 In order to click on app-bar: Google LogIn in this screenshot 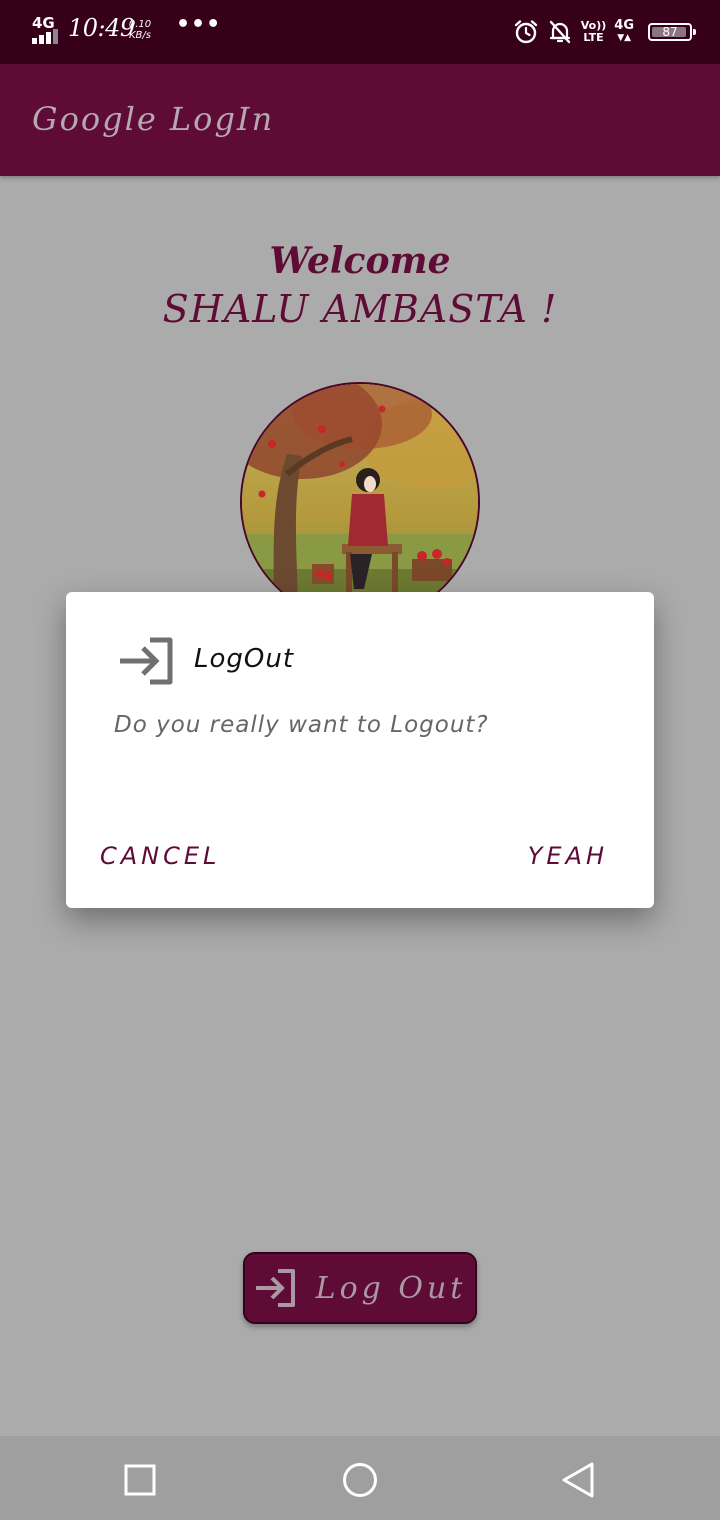, I will do `click(360, 120)`.